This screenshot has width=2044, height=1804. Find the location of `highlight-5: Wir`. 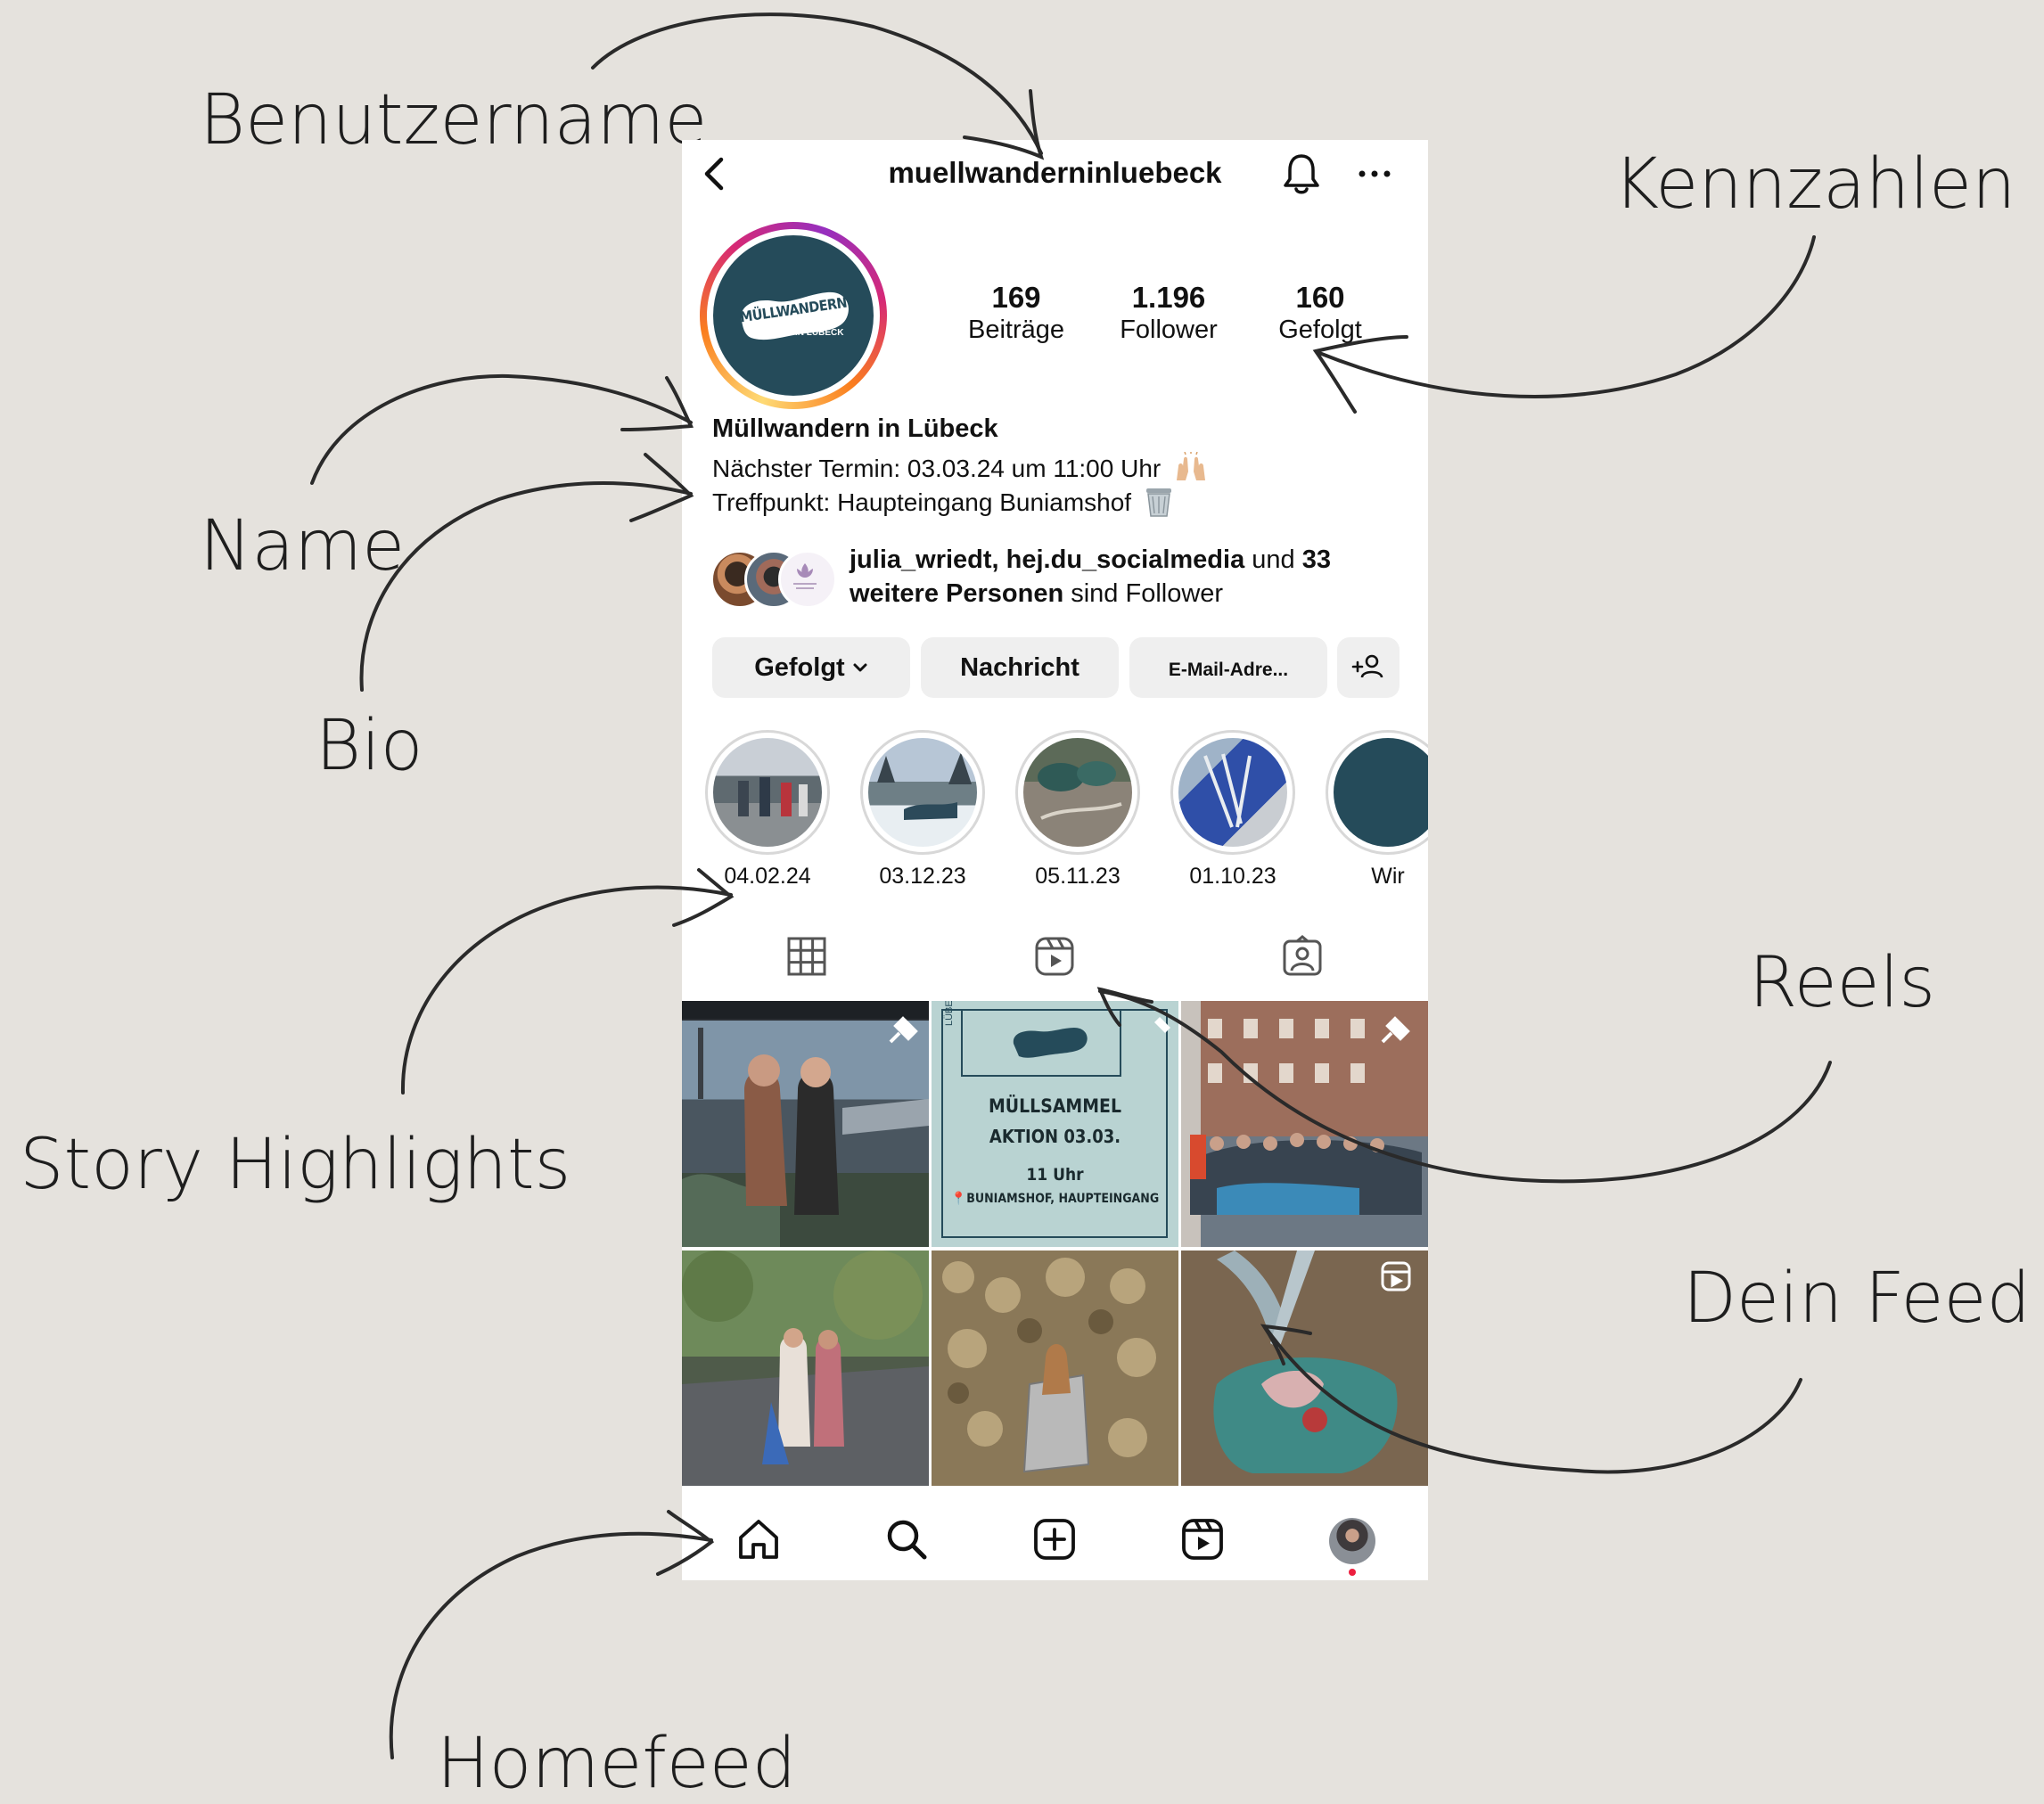

highlight-5: Wir is located at coordinates (1377, 810).